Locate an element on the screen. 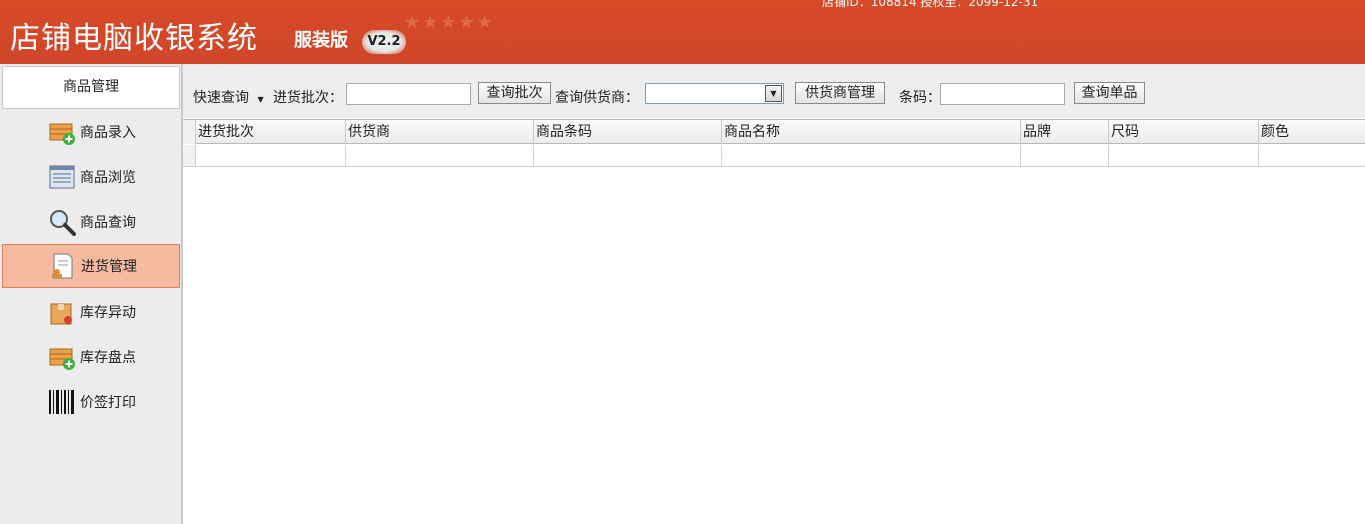  column-header: 供货商 is located at coordinates (440, 132).